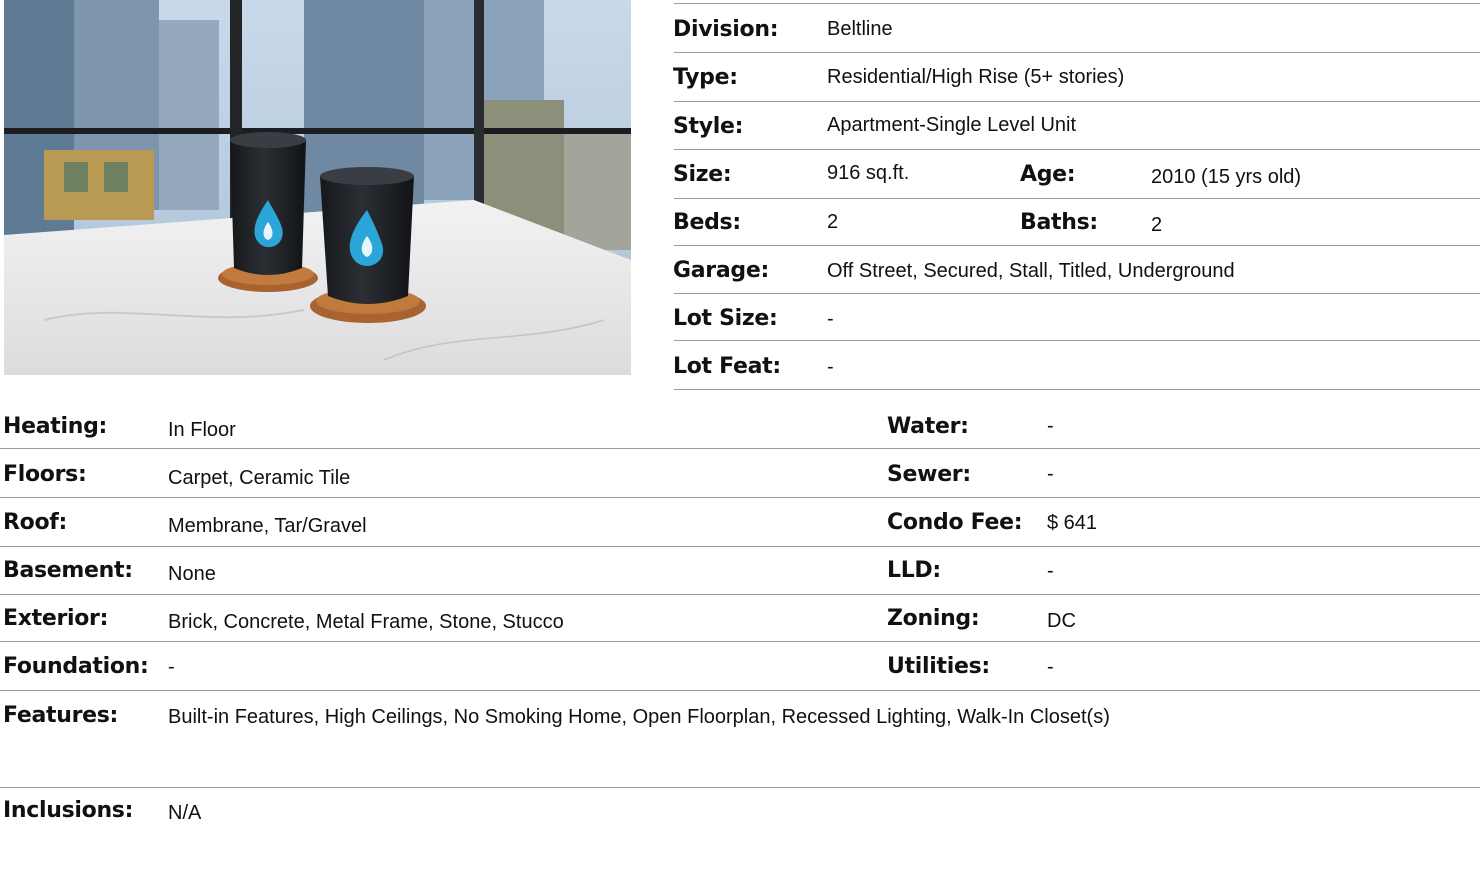 The image size is (1483, 883). I want to click on floors-value: Carpet, Ceramic Tile, so click(259, 478).